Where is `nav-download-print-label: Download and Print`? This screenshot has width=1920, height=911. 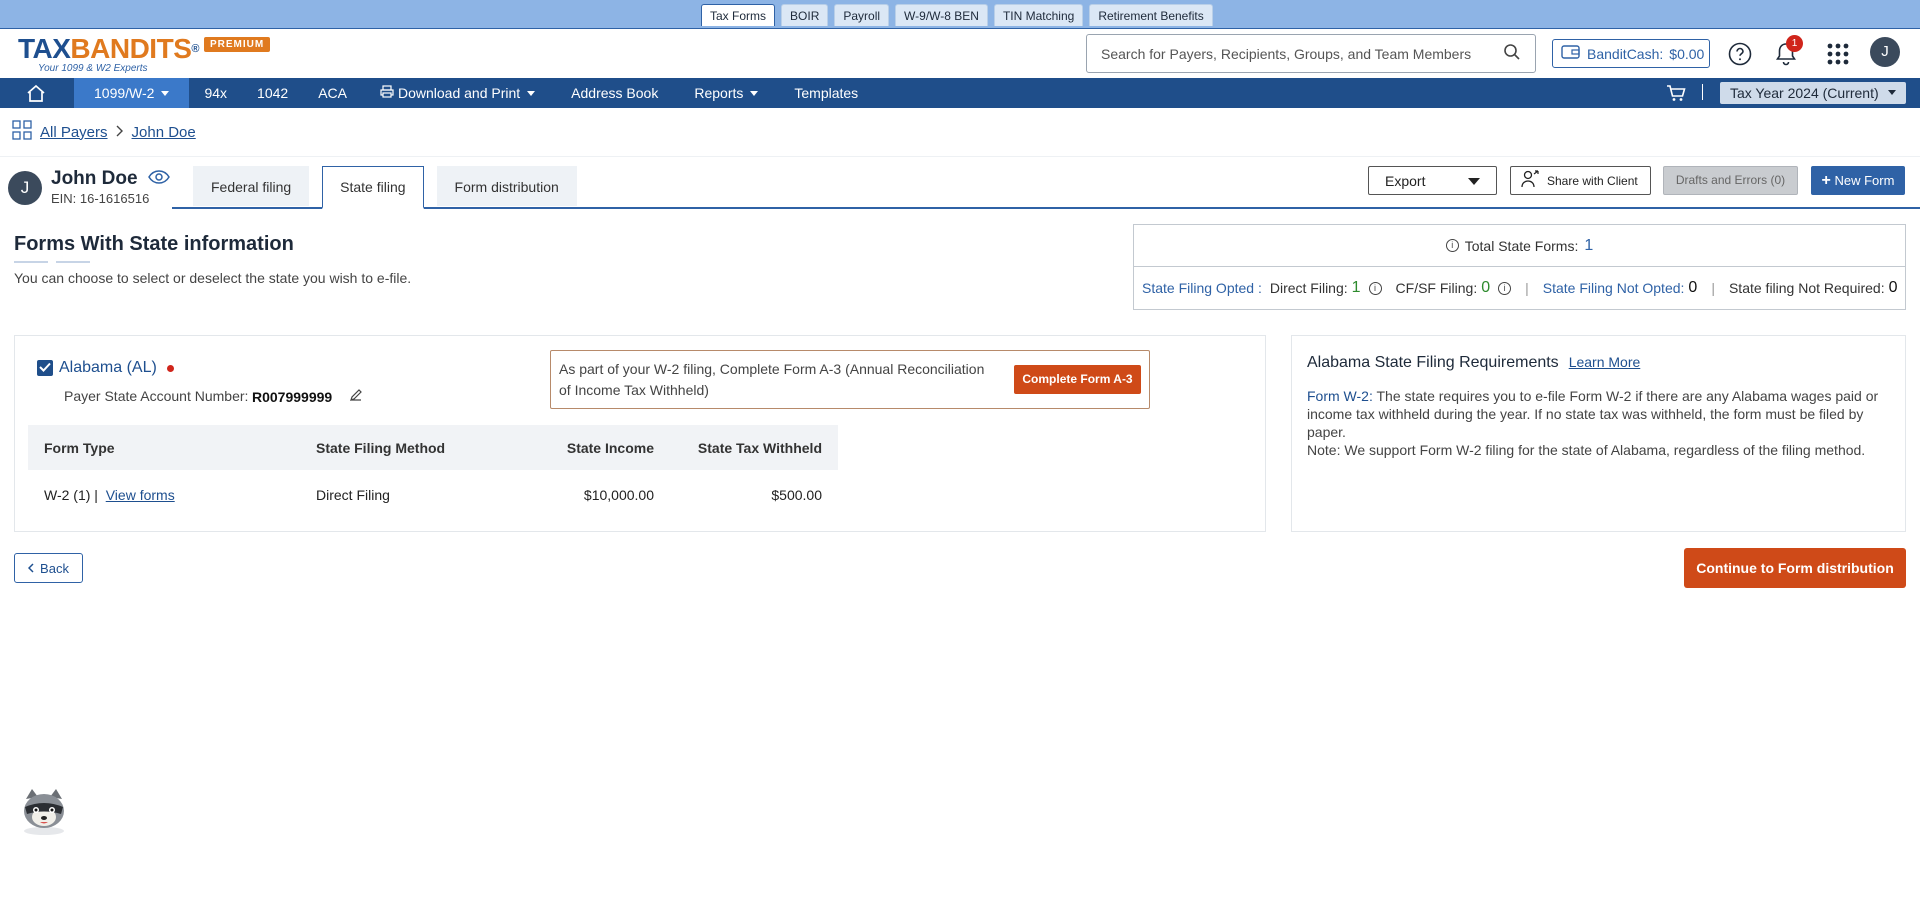 nav-download-print-label: Download and Print is located at coordinates (459, 93).